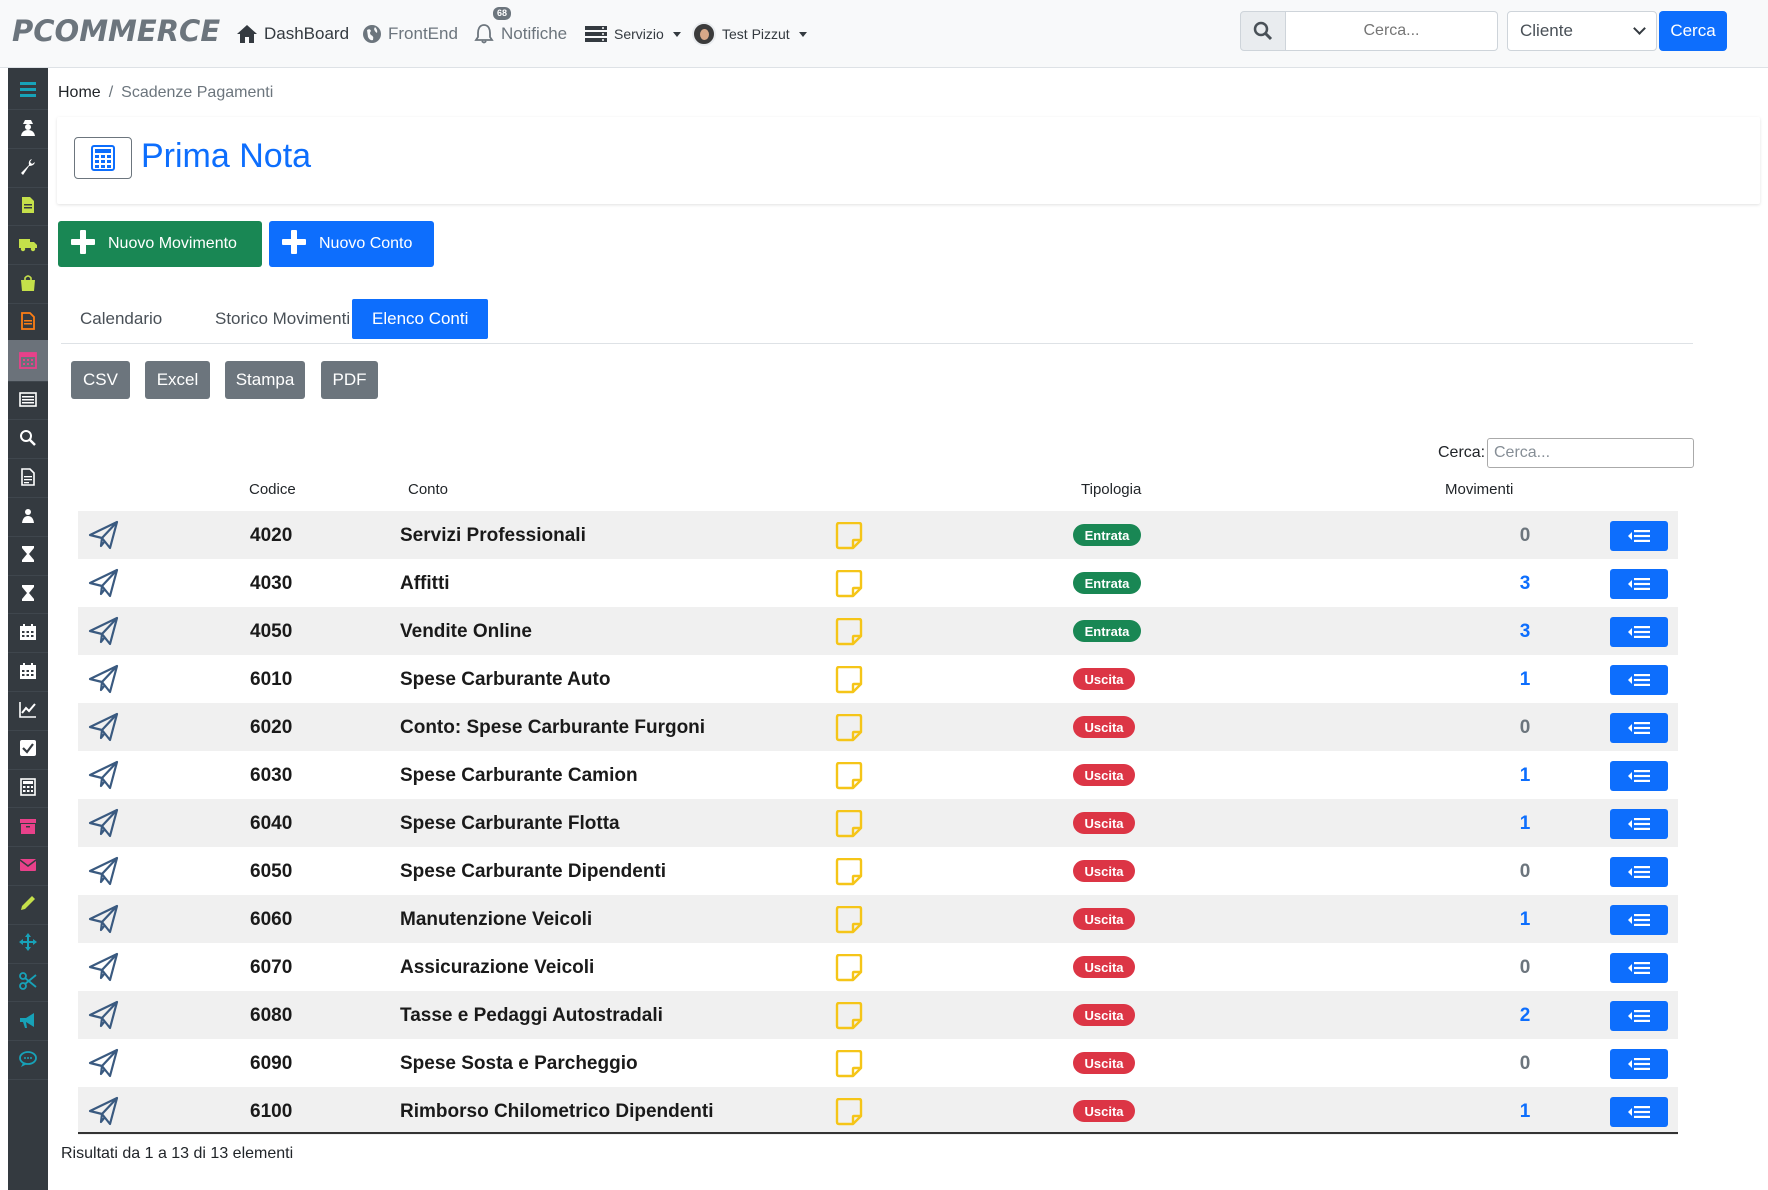 Image resolution: width=1768 pixels, height=1190 pixels. What do you see at coordinates (121, 319) in the screenshot?
I see `tab-calendario: Calendario` at bounding box center [121, 319].